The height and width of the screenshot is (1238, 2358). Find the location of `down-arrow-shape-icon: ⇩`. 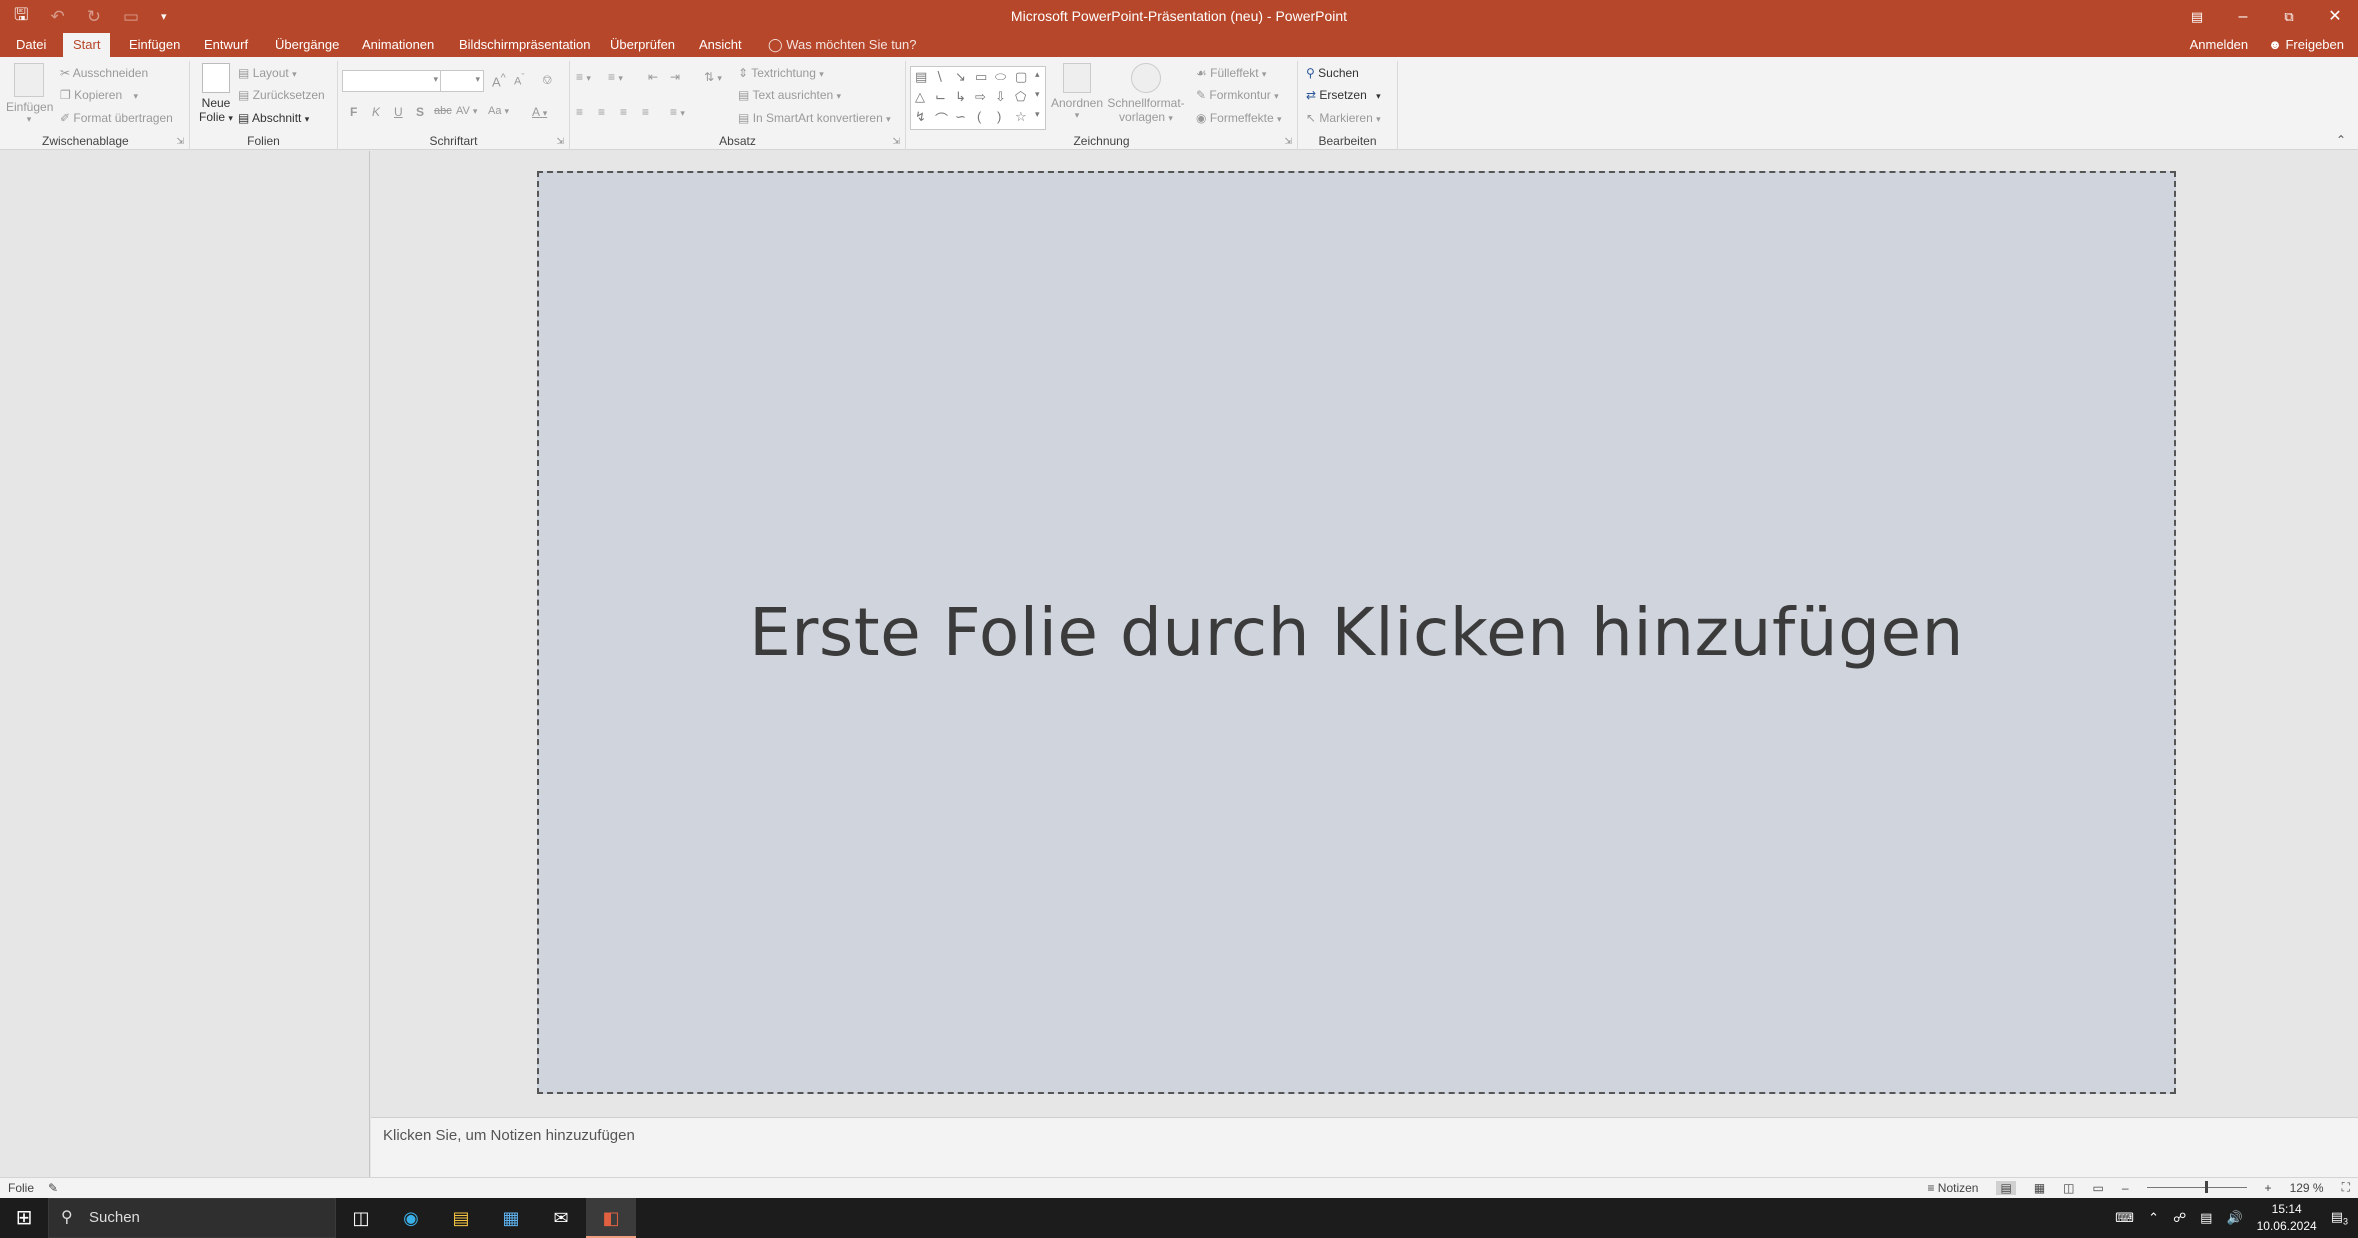

down-arrow-shape-icon: ⇩ is located at coordinates (1000, 97).